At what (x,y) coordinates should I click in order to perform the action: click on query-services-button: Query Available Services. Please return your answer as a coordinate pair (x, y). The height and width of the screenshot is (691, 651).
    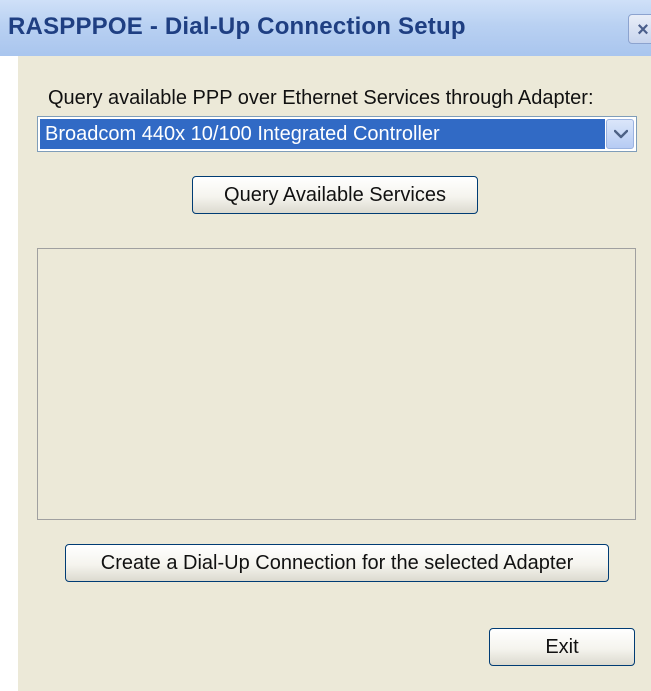
    Looking at the image, I should click on (335, 195).